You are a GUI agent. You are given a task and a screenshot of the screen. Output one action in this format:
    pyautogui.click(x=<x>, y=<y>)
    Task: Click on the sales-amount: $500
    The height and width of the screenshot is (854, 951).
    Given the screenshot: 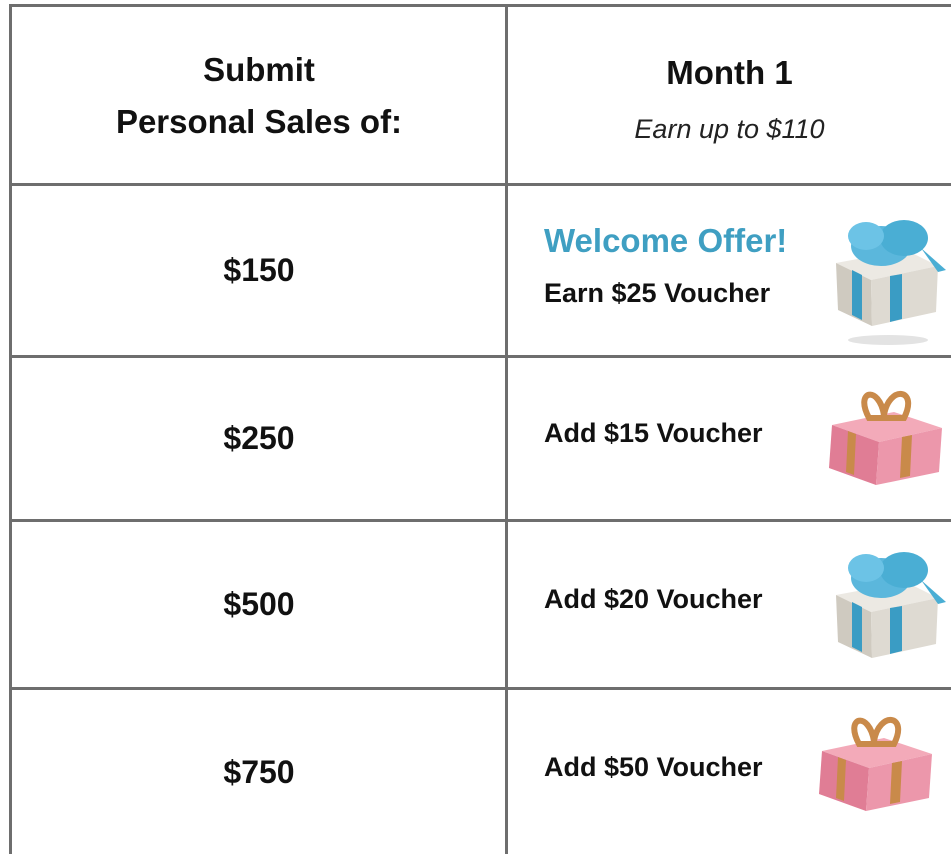 What is the action you would take?
    pyautogui.click(x=259, y=604)
    